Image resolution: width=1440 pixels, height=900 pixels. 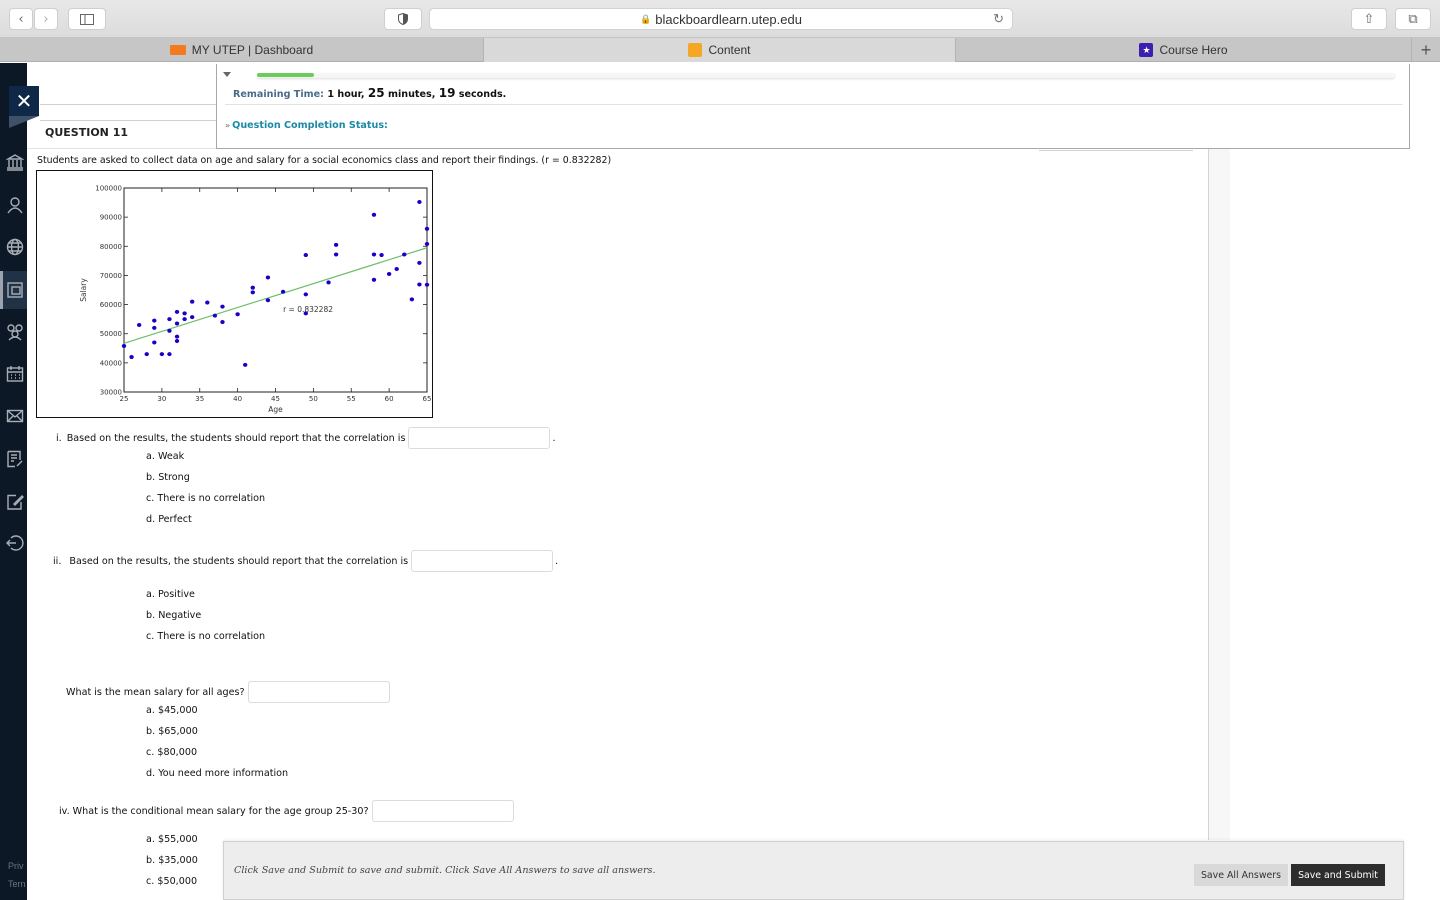 I want to click on chevron-left-icon: ‹, so click(x=21, y=19).